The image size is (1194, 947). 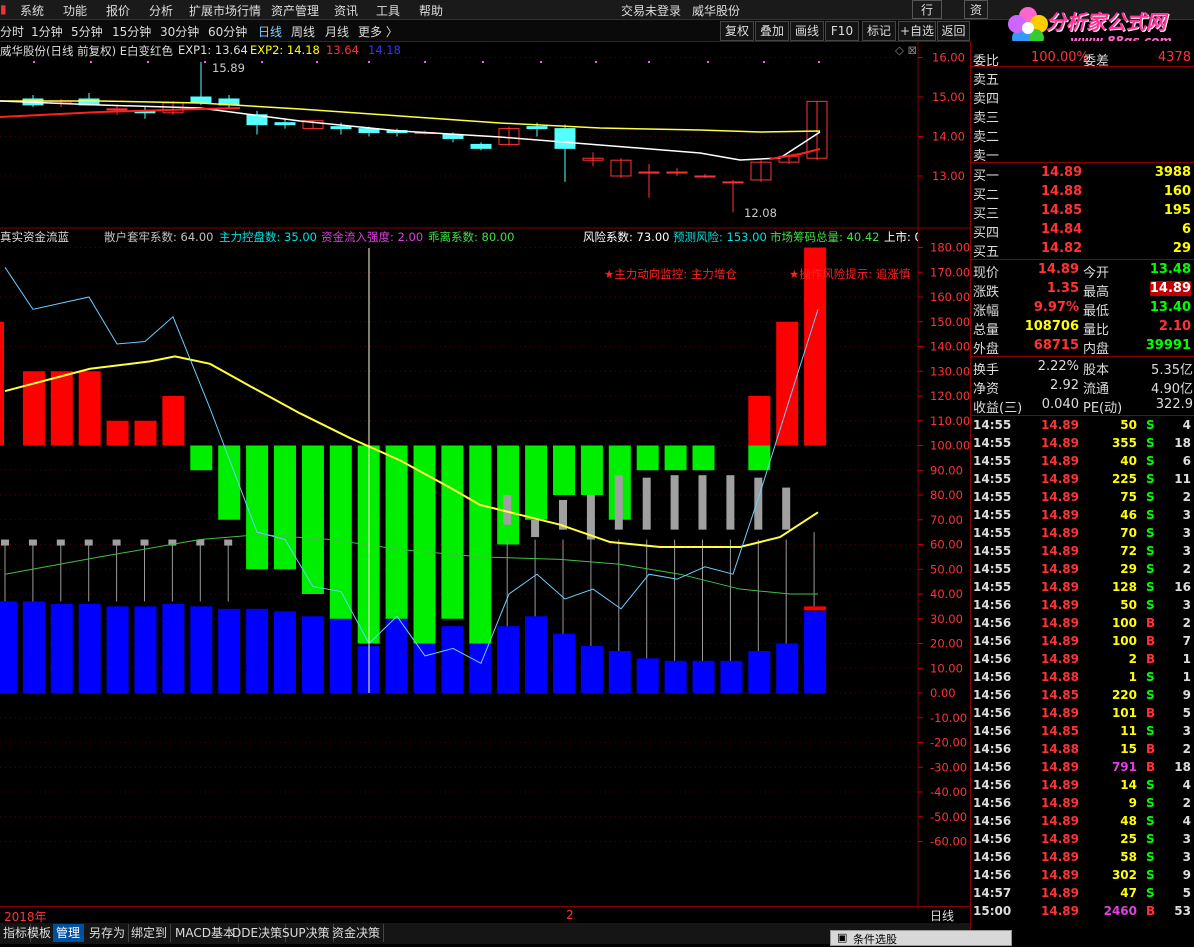 I want to click on kline-settings-icon: ◇ ⊠, so click(x=906, y=50).